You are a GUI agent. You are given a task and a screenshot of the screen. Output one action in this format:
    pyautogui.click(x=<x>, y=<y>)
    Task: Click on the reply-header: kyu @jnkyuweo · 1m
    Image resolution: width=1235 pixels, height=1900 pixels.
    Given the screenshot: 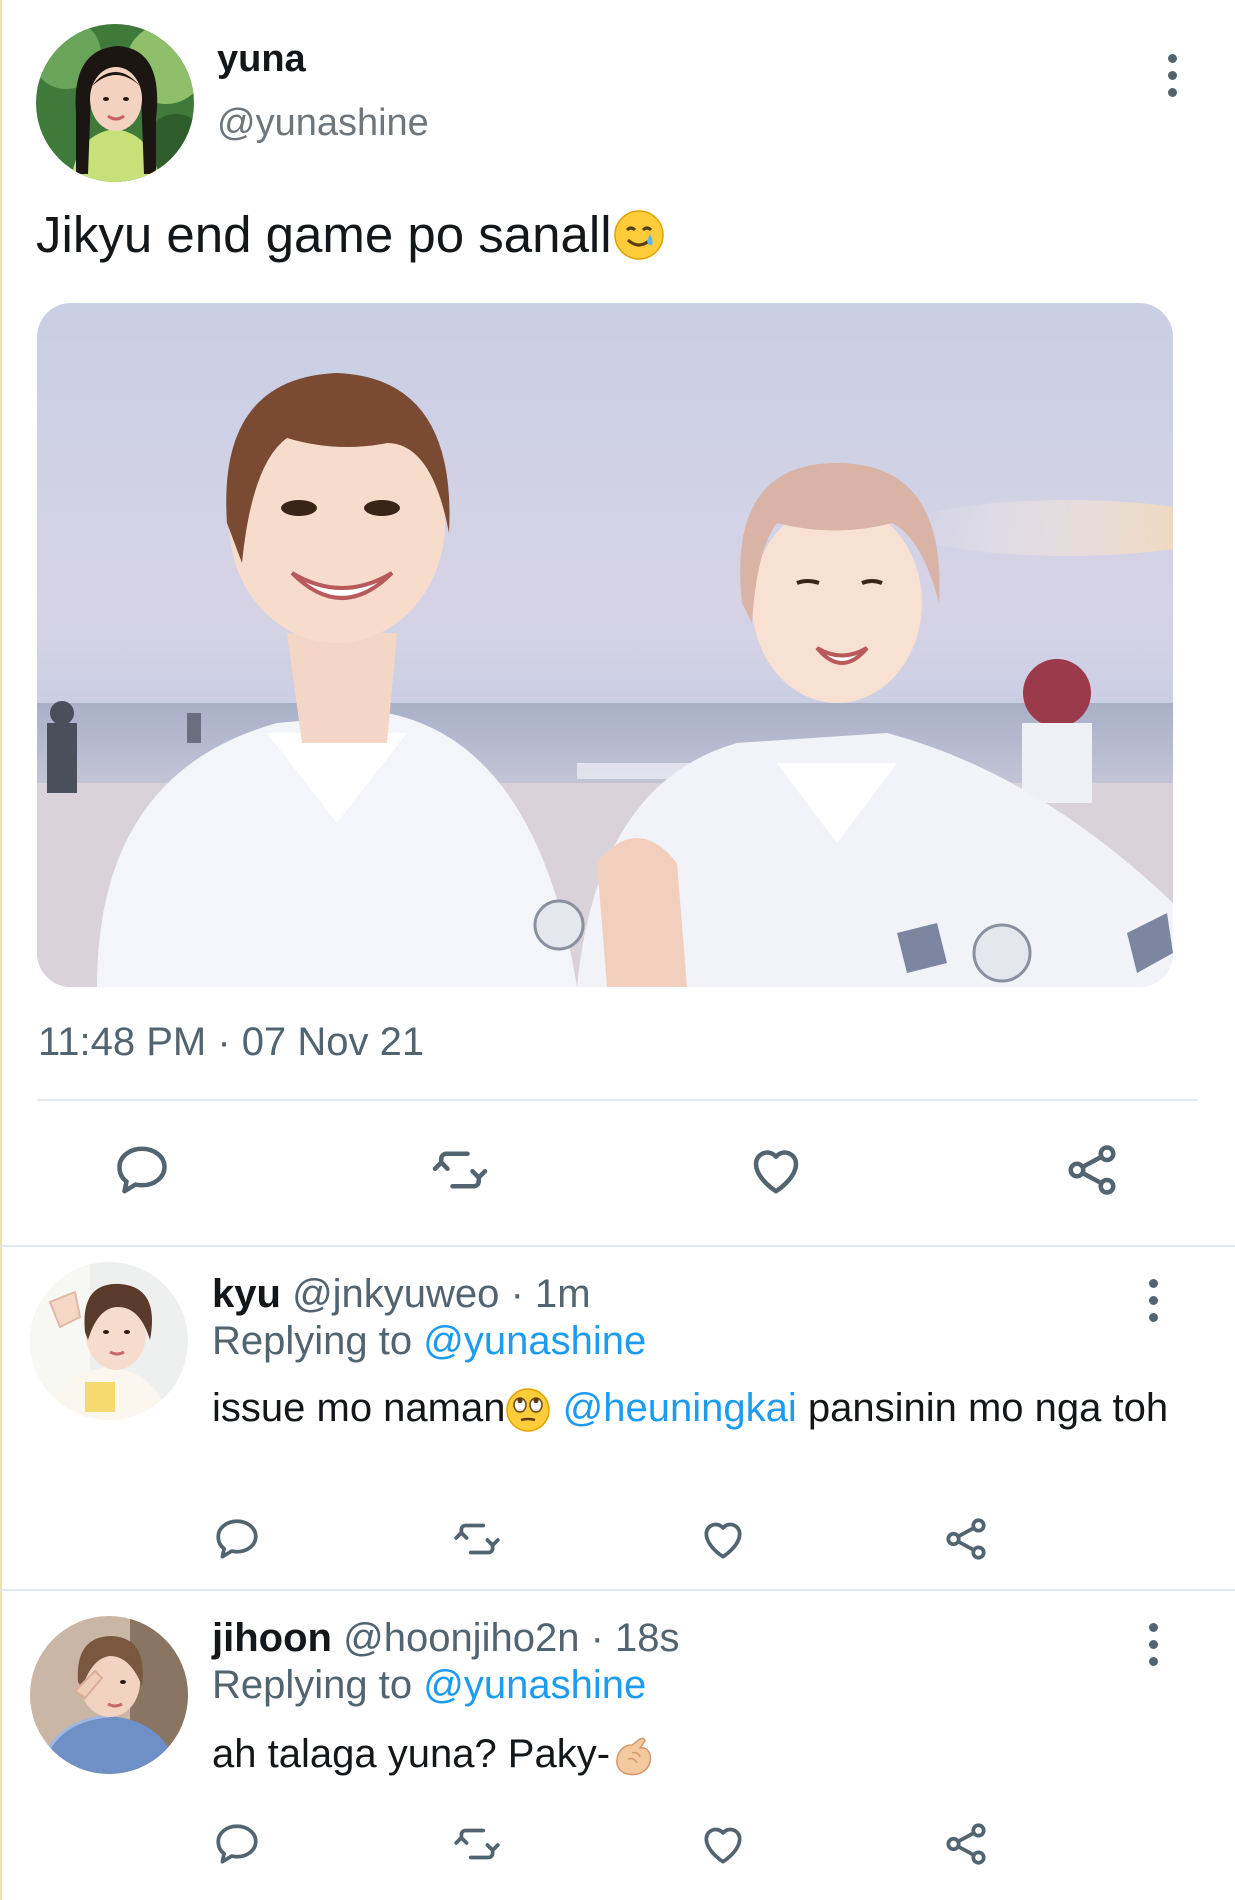 What is the action you would take?
    pyautogui.click(x=401, y=1294)
    